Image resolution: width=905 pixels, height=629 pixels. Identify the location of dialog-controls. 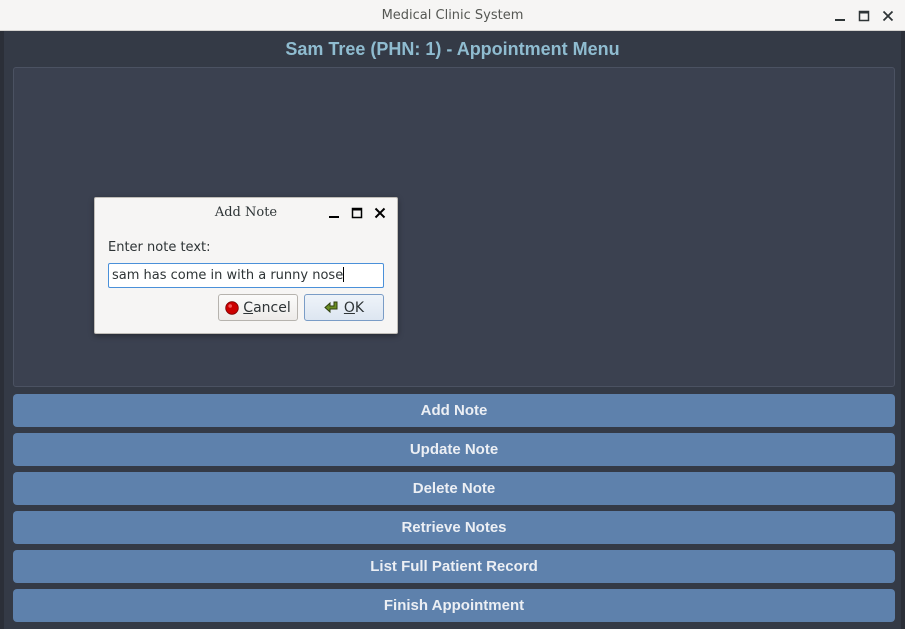
(357, 213).